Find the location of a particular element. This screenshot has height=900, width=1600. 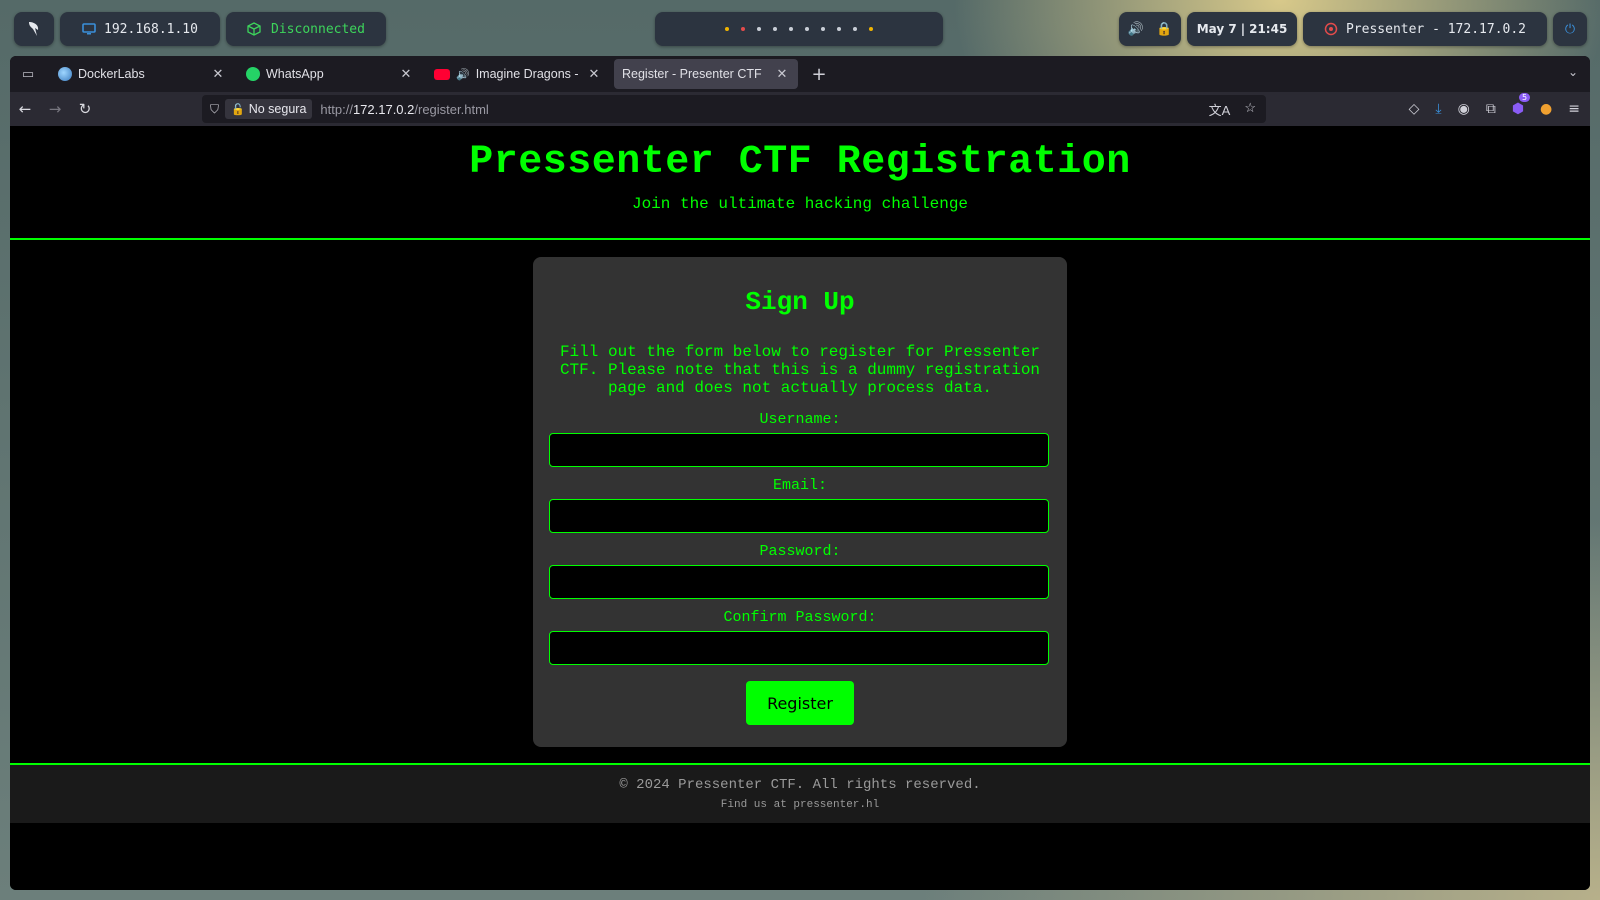

confirm-password-input is located at coordinates (799, 648).